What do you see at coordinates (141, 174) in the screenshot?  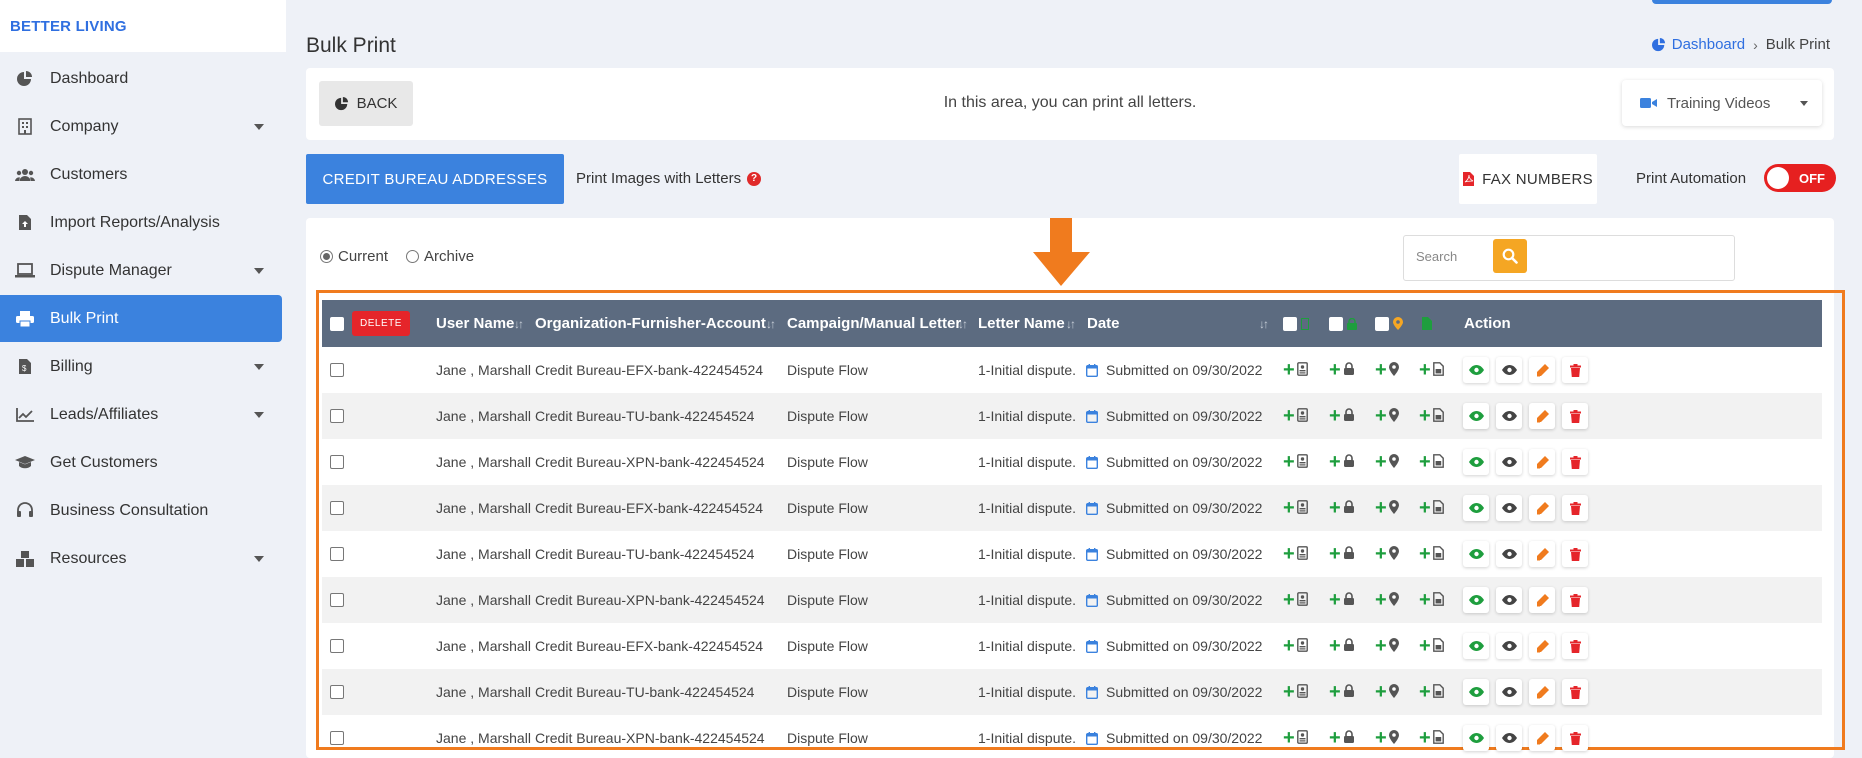 I see `sidebar-item-customers: Customers` at bounding box center [141, 174].